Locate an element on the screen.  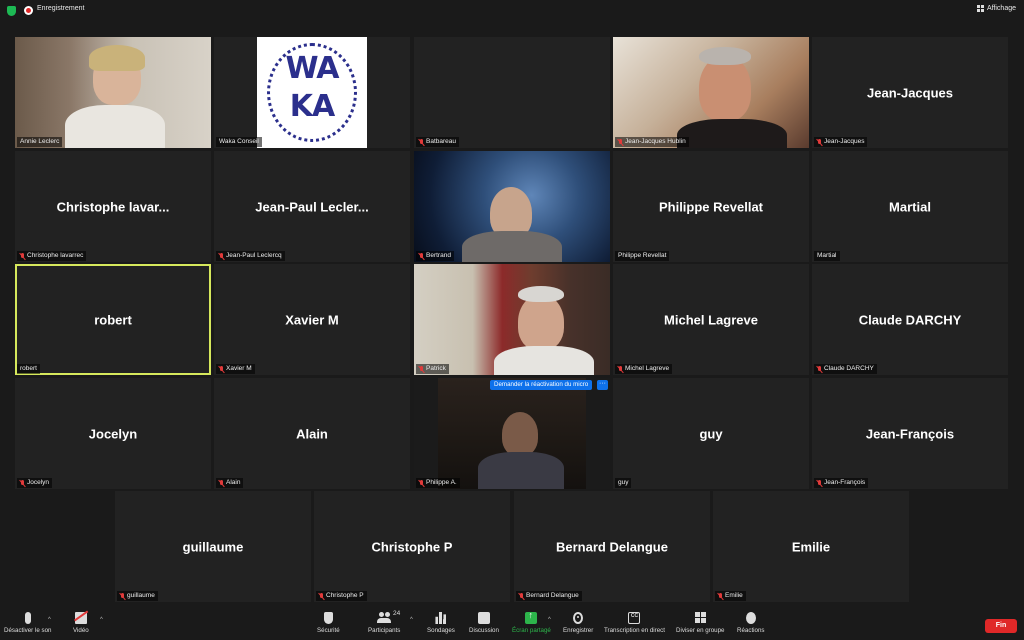
mute-button: Désactiver le son is located at coordinates (27, 623).